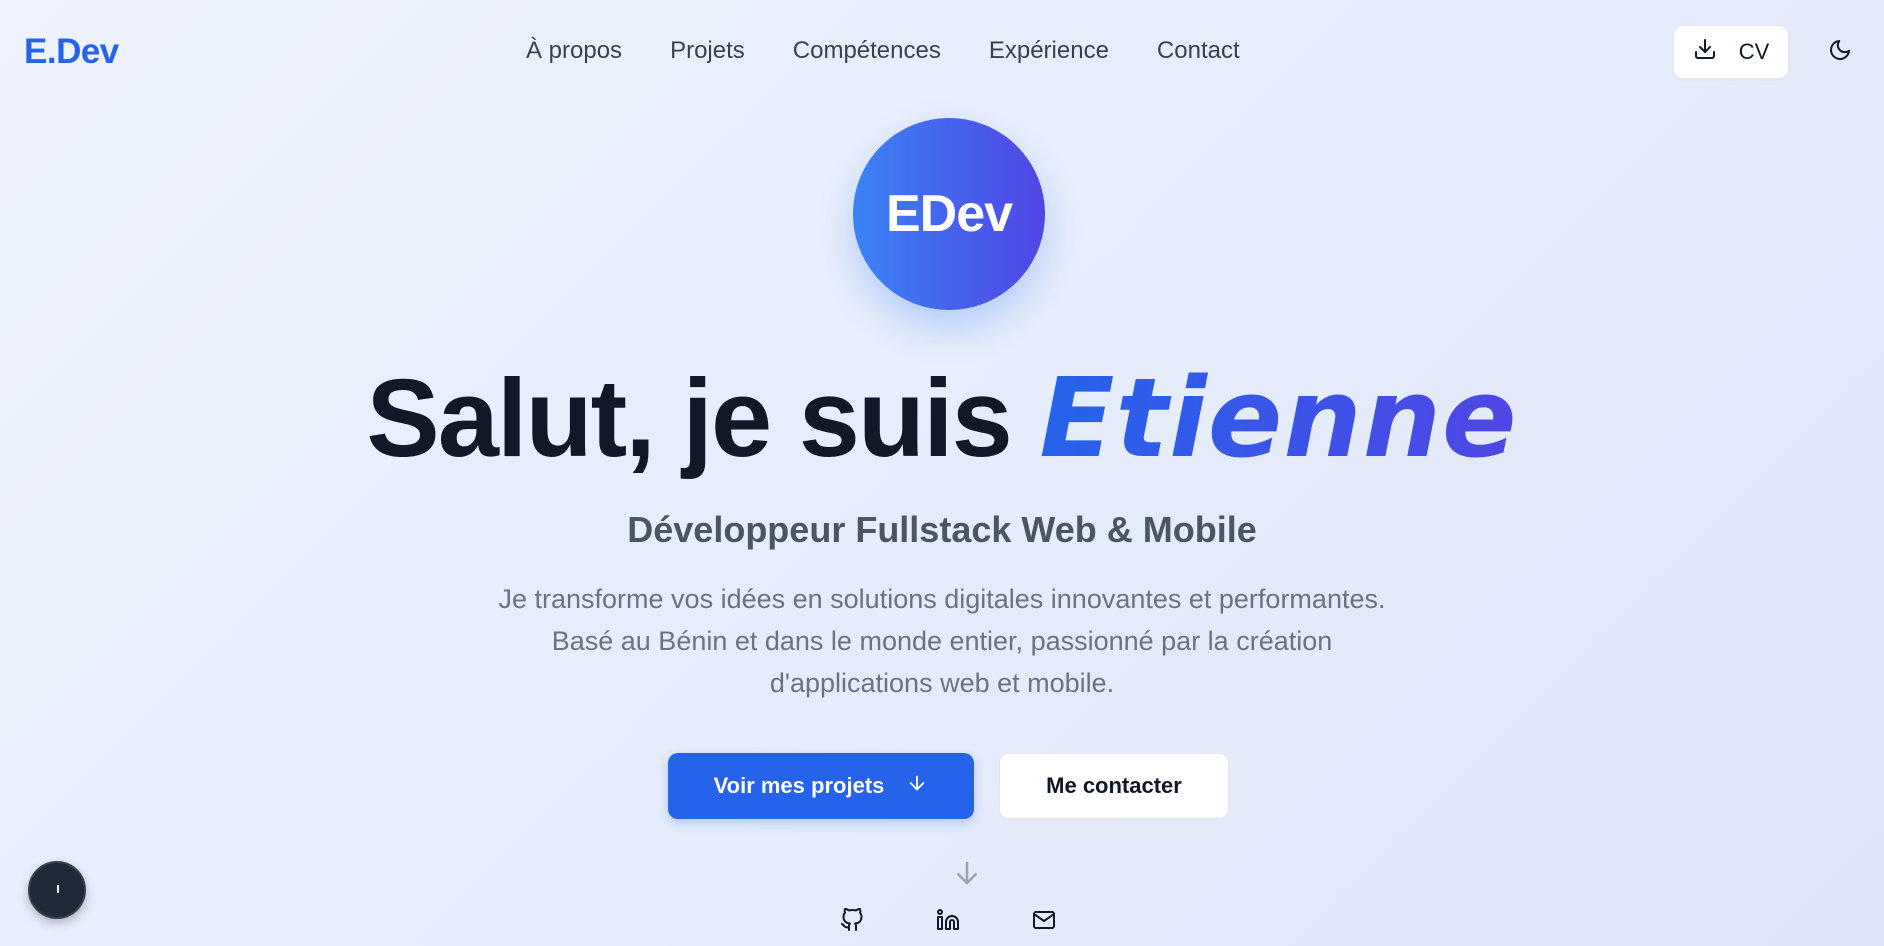 The height and width of the screenshot is (946, 1884). What do you see at coordinates (949, 214) in the screenshot?
I see `avatar: EDev` at bounding box center [949, 214].